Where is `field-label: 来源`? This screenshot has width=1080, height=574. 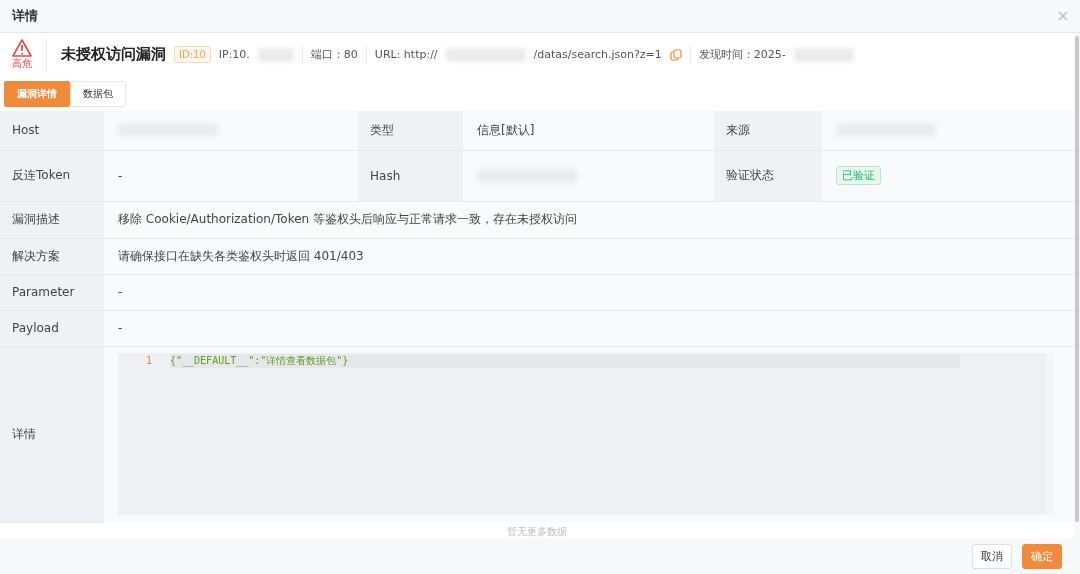
field-label: 来源 is located at coordinates (768, 130).